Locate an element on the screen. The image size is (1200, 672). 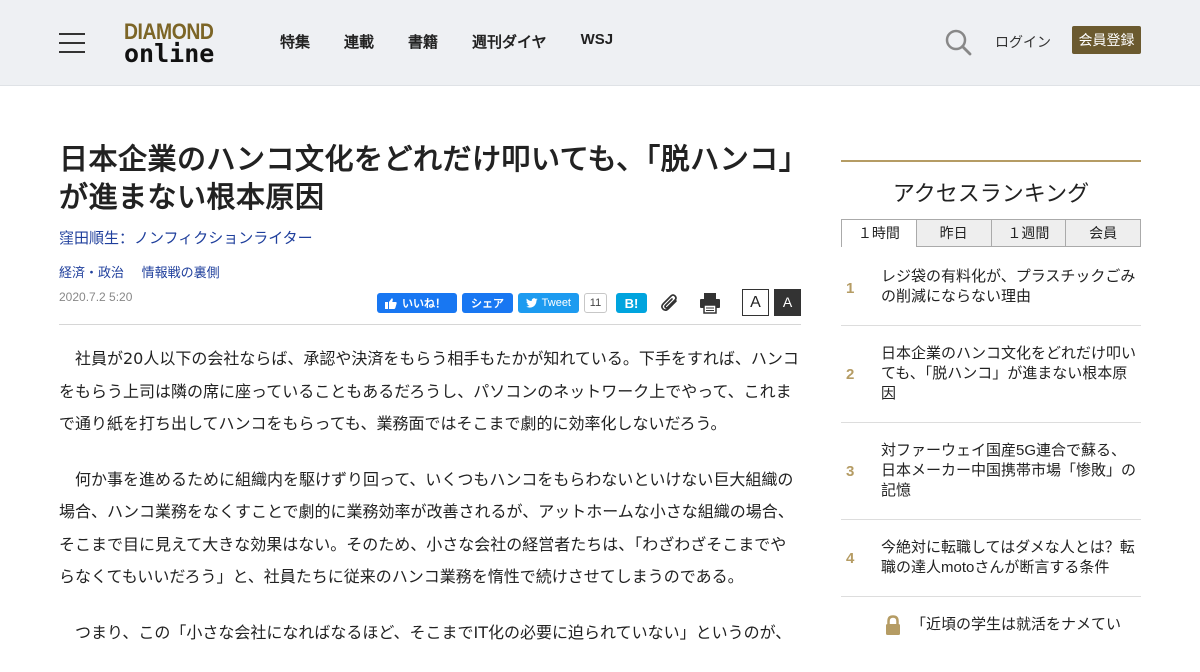
ranking-item: 5 「近頃の学生は就活をナメてい is located at coordinates (991, 617).